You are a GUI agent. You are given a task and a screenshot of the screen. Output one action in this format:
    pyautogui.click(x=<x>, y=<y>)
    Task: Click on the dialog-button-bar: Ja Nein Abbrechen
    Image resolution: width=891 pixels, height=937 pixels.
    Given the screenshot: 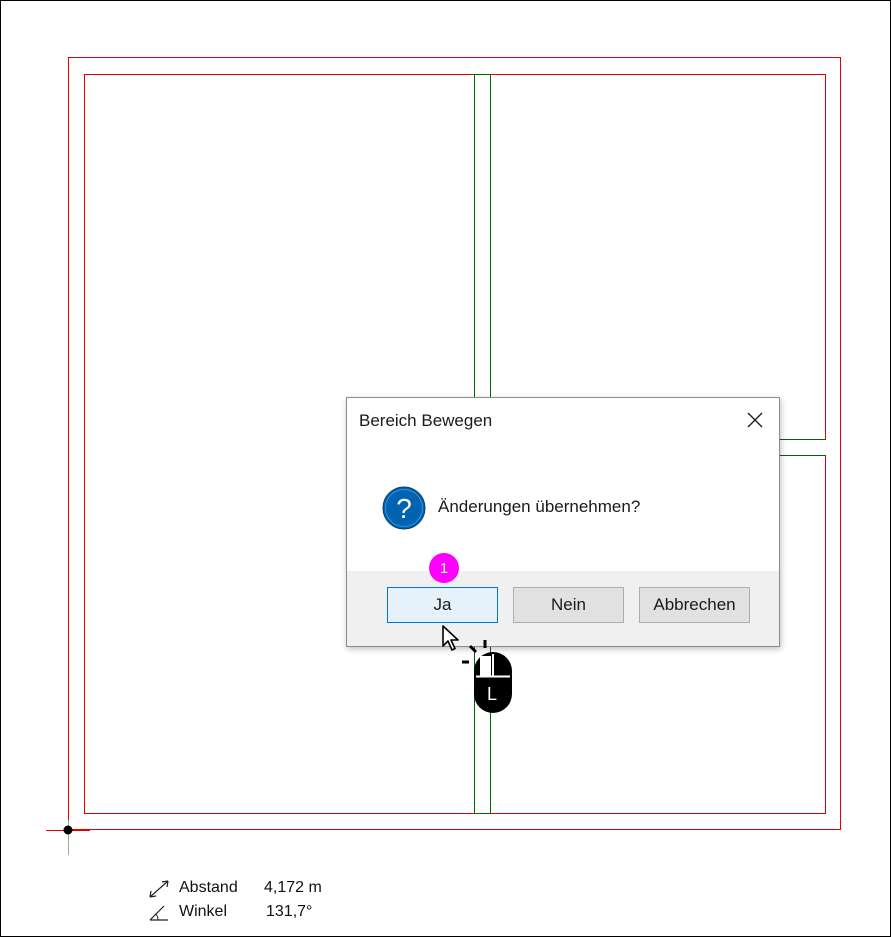 What is the action you would take?
    pyautogui.click(x=563, y=608)
    